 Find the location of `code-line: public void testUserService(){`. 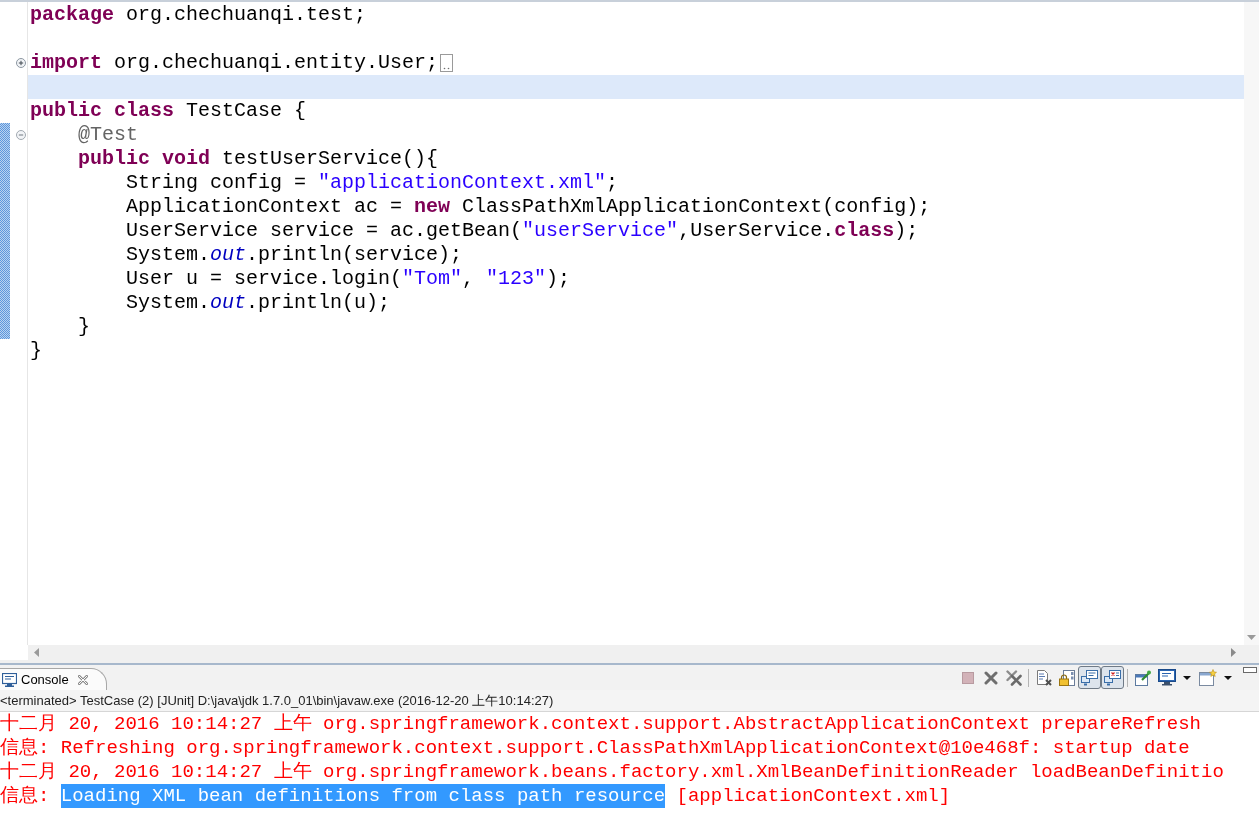

code-line: public void testUserService(){ is located at coordinates (258, 159).